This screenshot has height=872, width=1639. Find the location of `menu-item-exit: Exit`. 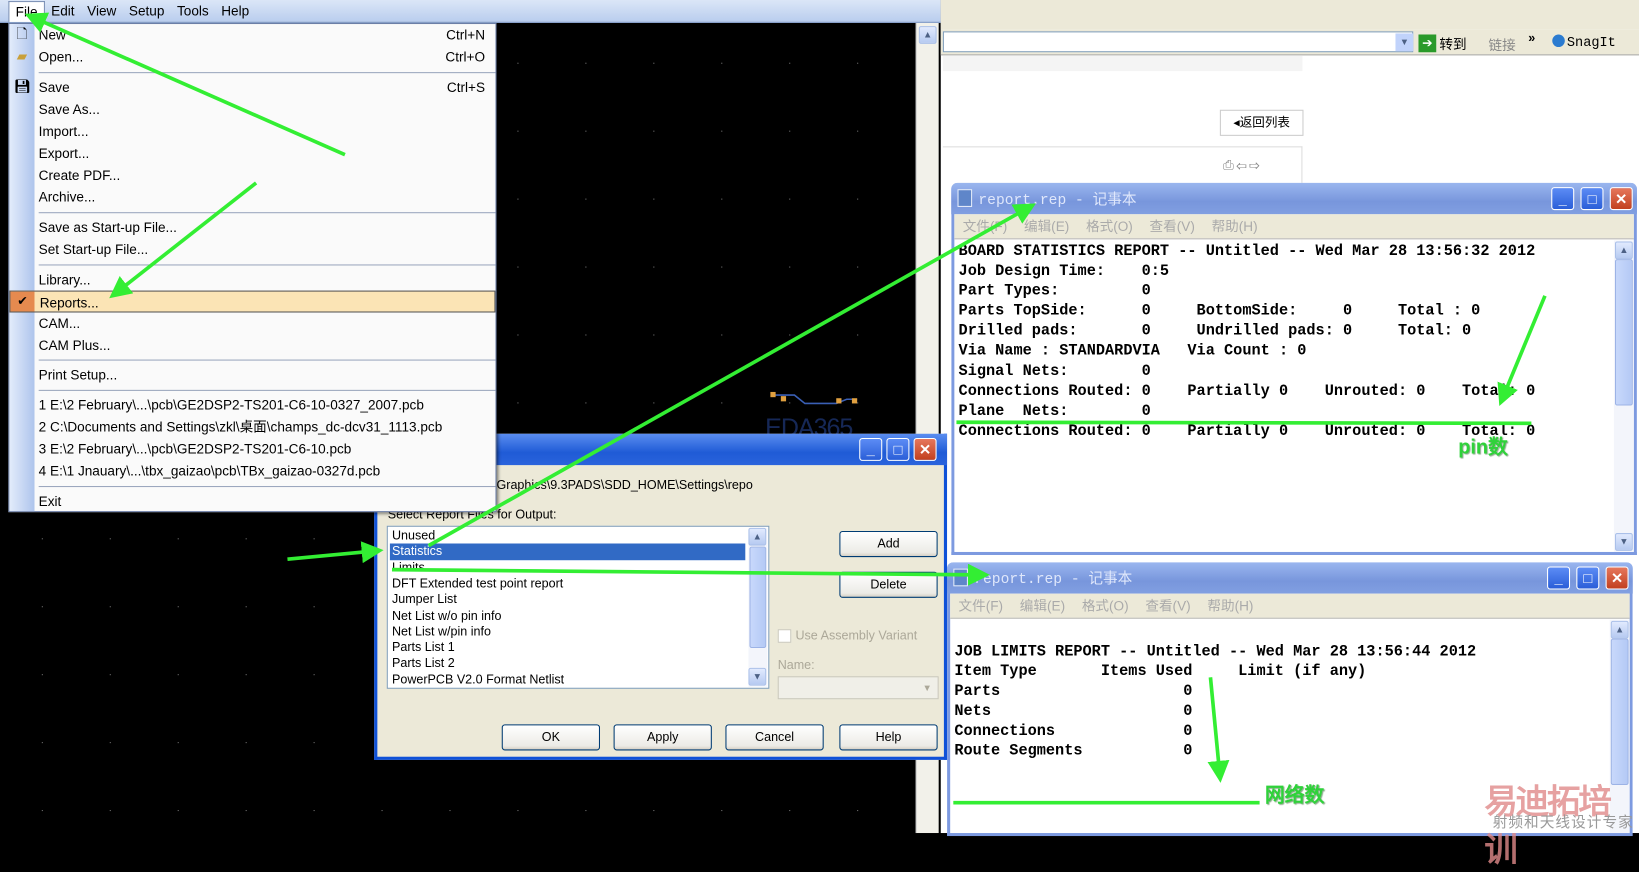

menu-item-exit: Exit is located at coordinates (252, 501).